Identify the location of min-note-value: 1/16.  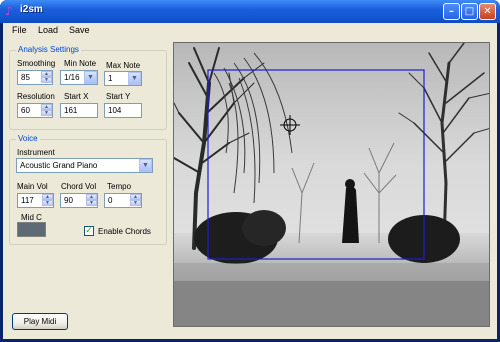
(72, 77).